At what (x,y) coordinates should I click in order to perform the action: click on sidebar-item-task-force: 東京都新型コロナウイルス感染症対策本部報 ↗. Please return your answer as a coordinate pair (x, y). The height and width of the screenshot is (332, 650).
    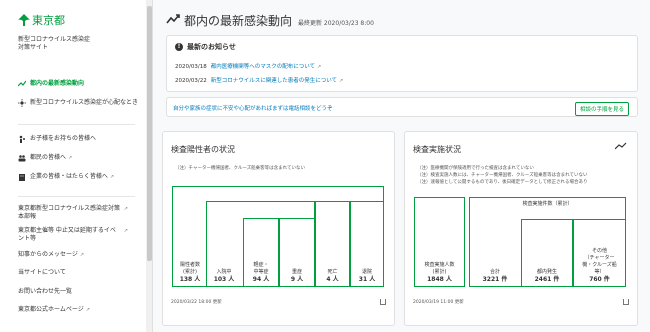
    Looking at the image, I should click on (73, 213).